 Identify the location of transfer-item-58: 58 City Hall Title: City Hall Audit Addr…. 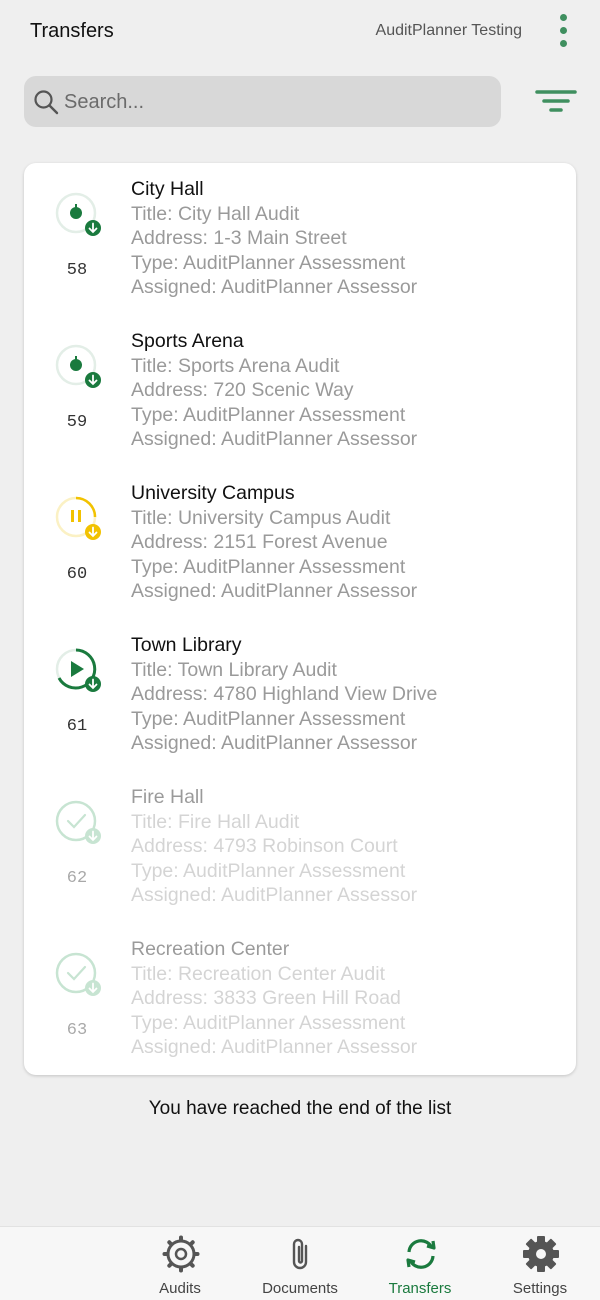
(300, 239).